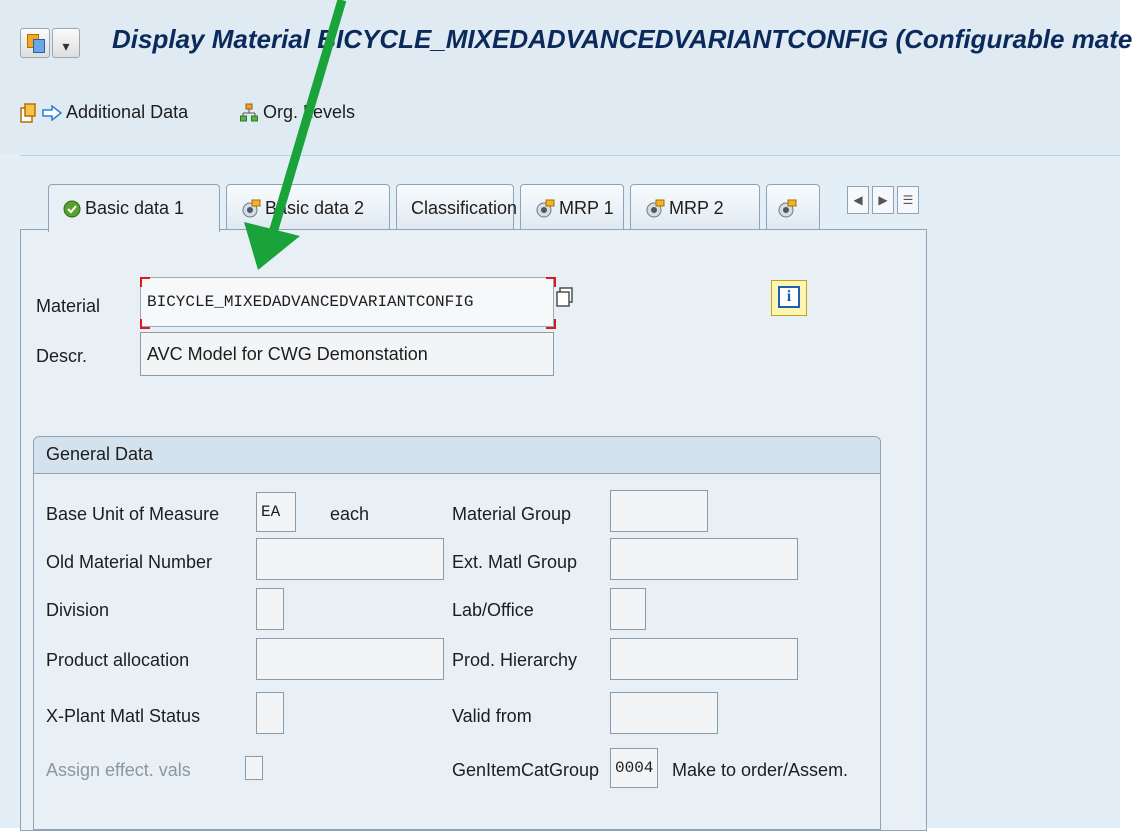  Describe the element at coordinates (659, 511) in the screenshot. I see `material-group-field` at that location.